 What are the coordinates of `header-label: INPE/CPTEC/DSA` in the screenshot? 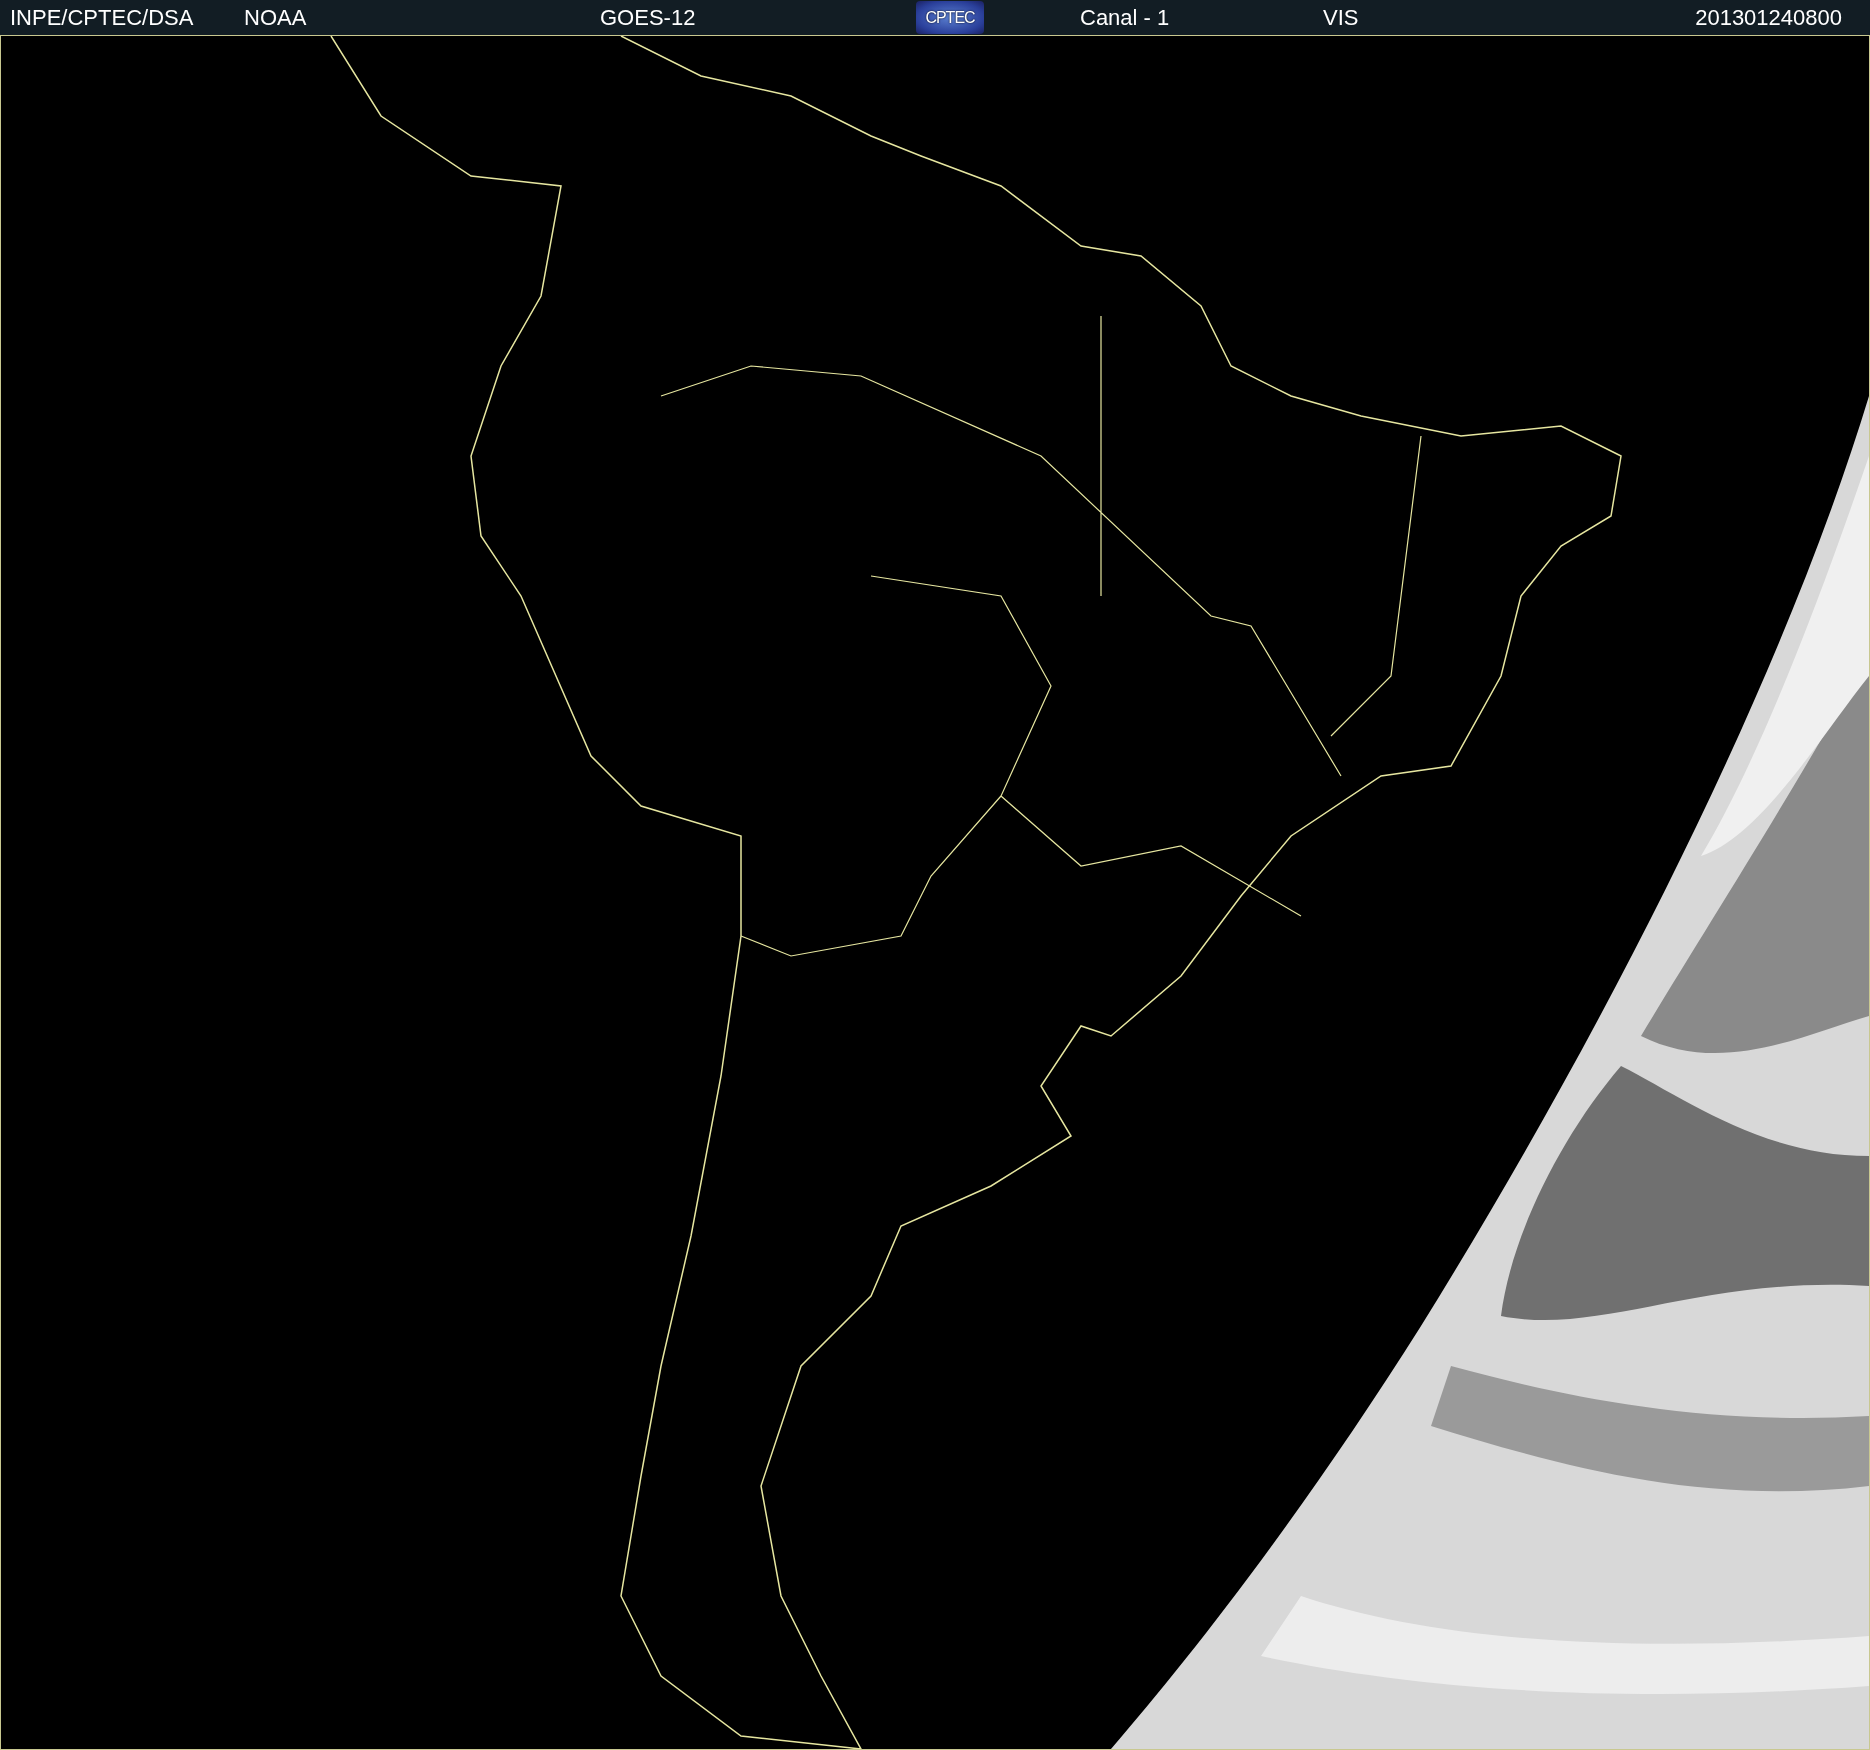 It's located at (102, 17).